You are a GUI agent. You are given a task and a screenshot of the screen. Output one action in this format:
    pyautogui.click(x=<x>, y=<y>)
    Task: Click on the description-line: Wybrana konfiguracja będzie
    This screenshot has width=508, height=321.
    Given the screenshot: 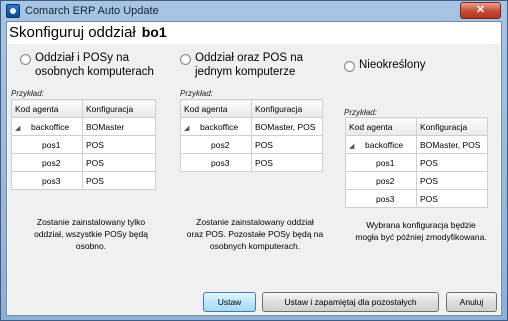 What is the action you would take?
    pyautogui.click(x=421, y=225)
    